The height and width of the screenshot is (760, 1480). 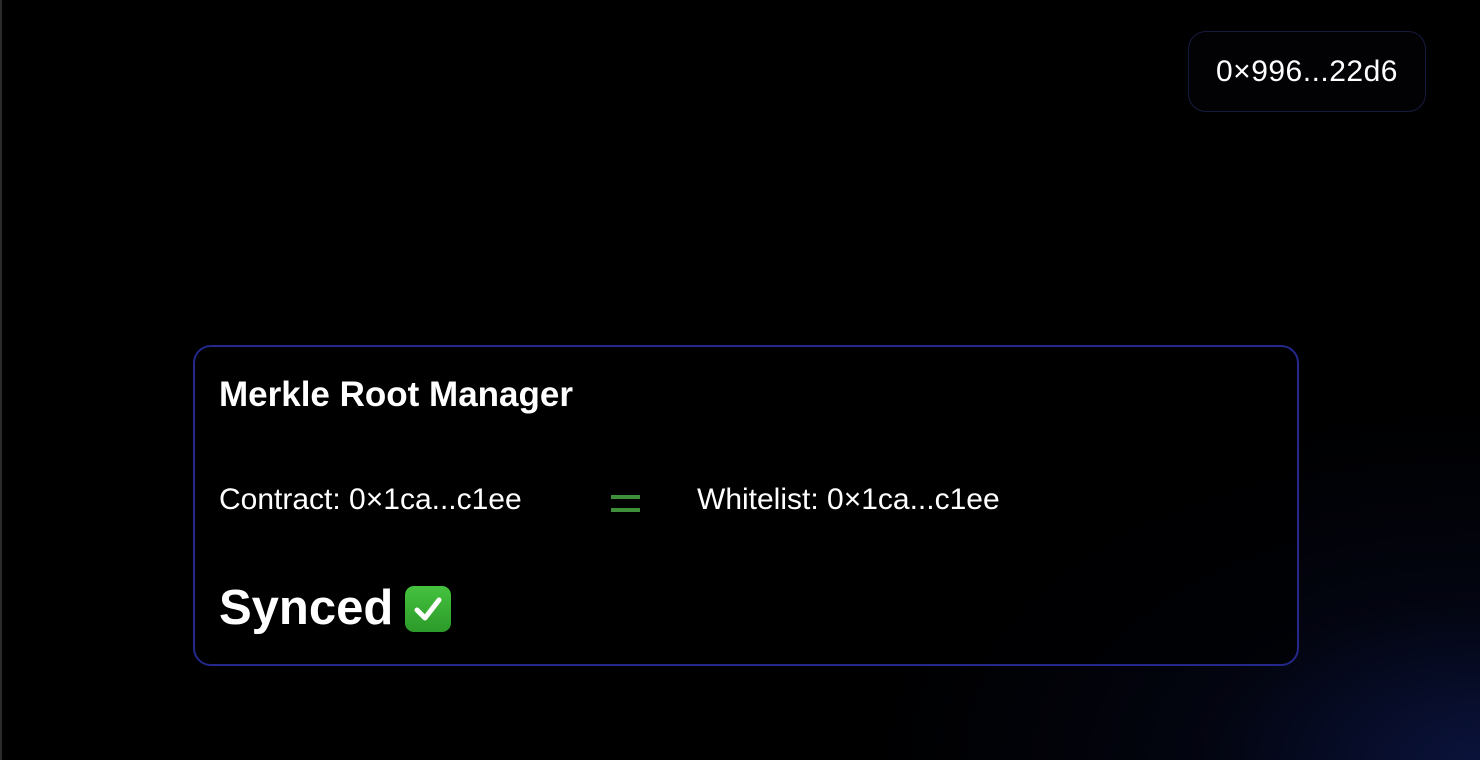 I want to click on check-mark-icon, so click(x=428, y=608).